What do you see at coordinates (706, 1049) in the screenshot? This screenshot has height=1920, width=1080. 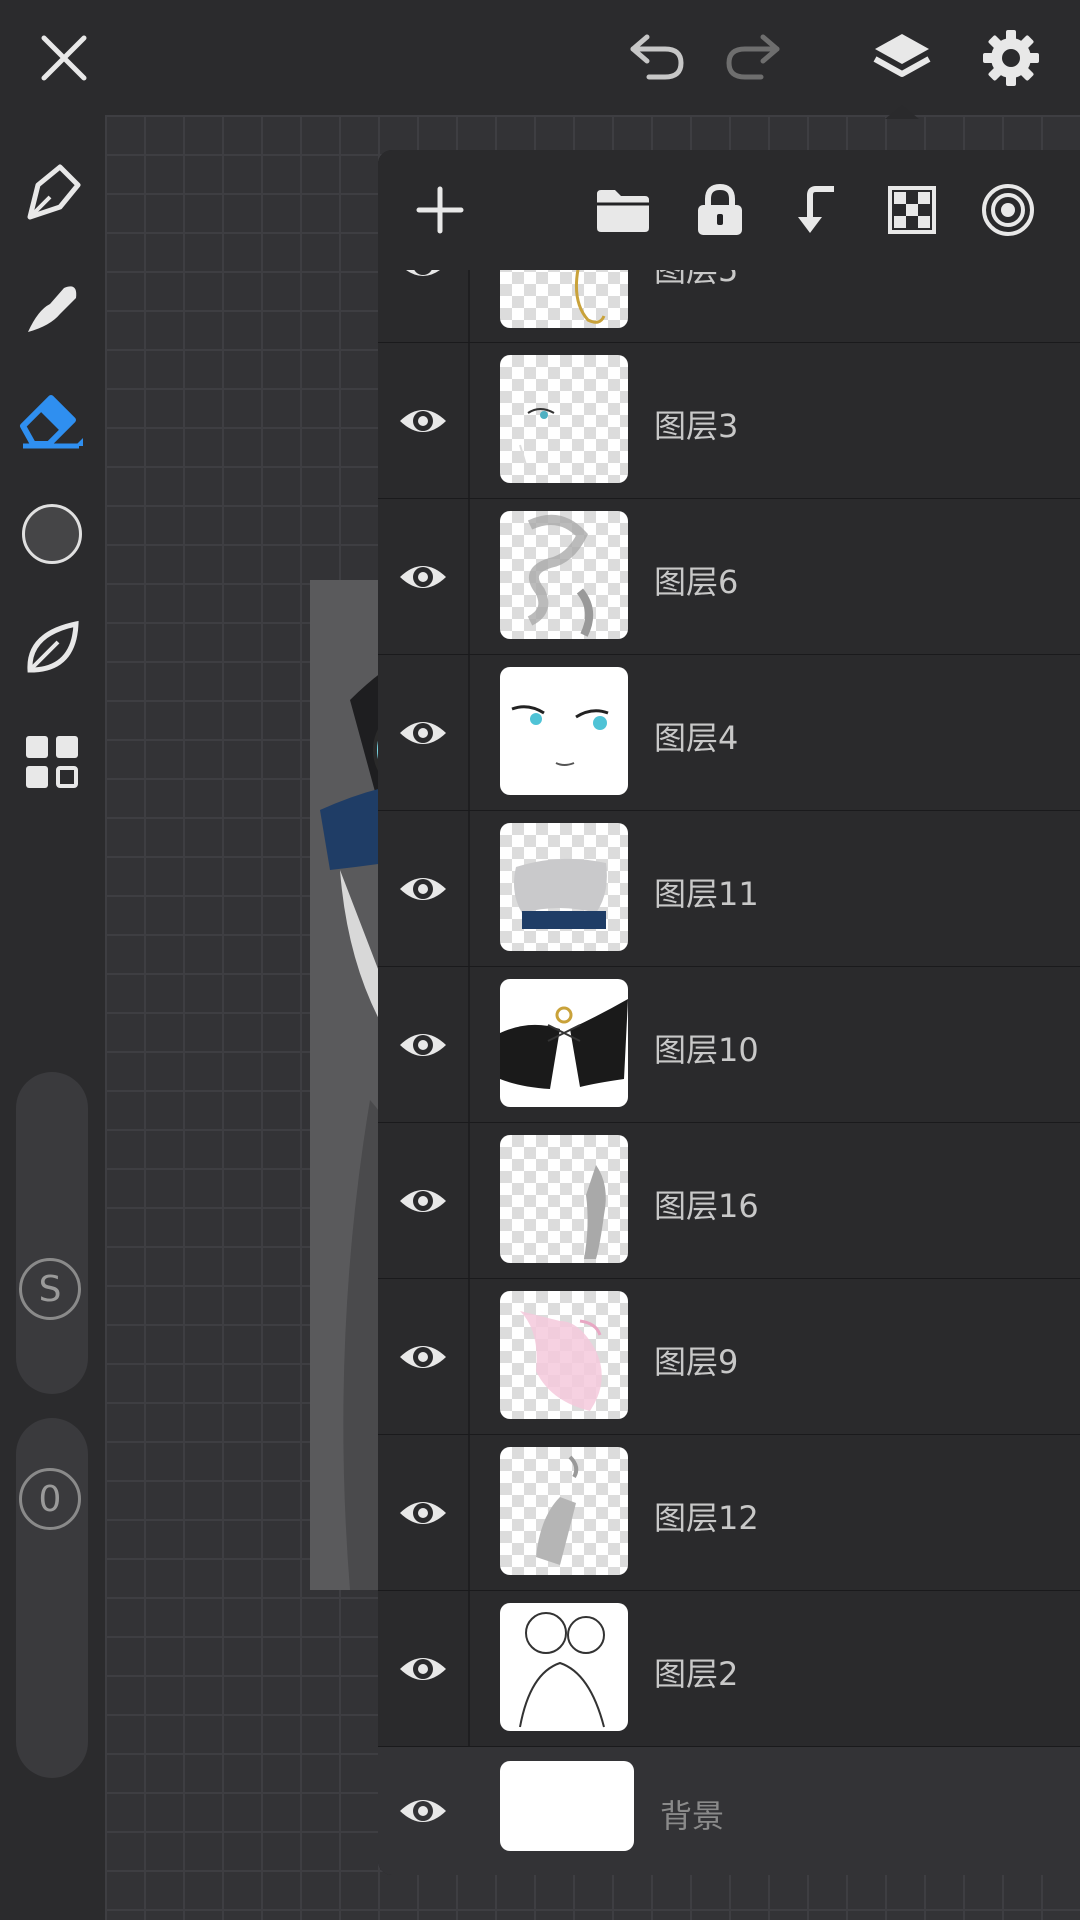 I see `layer-name: 图层10` at bounding box center [706, 1049].